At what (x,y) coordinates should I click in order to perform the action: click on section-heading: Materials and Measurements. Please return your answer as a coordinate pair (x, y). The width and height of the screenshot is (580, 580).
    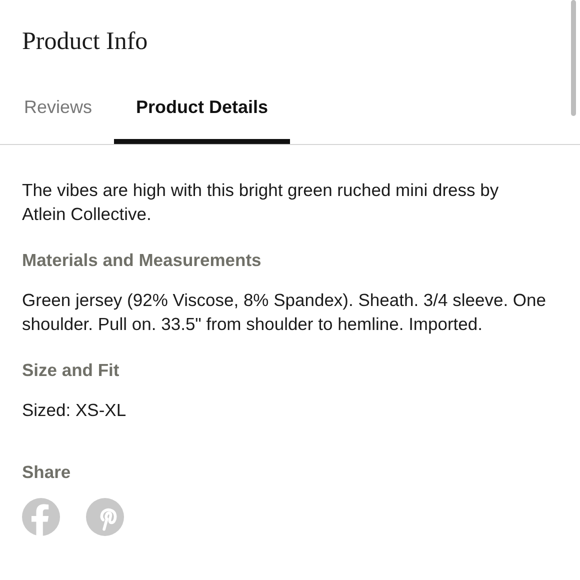
    Looking at the image, I should click on (142, 260).